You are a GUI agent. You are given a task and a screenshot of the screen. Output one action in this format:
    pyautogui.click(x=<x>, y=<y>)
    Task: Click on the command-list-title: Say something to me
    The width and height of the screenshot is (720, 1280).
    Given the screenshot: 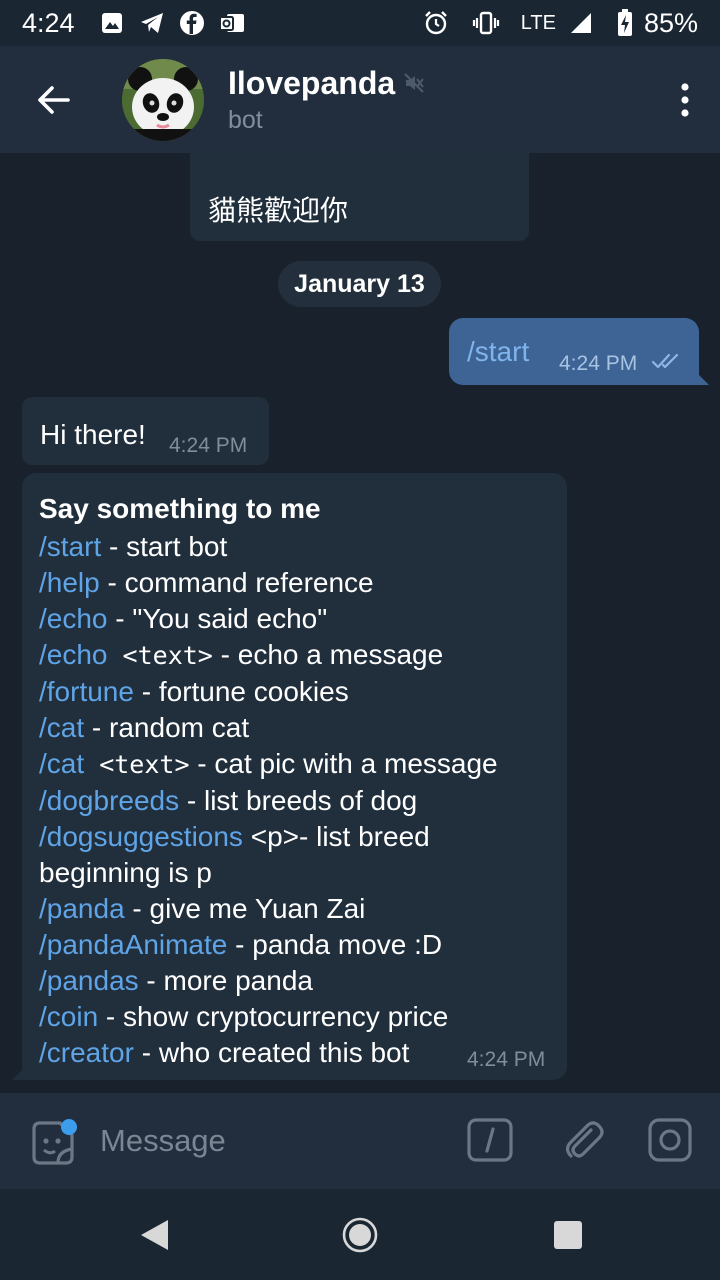 What is the action you would take?
    pyautogui.click(x=180, y=508)
    